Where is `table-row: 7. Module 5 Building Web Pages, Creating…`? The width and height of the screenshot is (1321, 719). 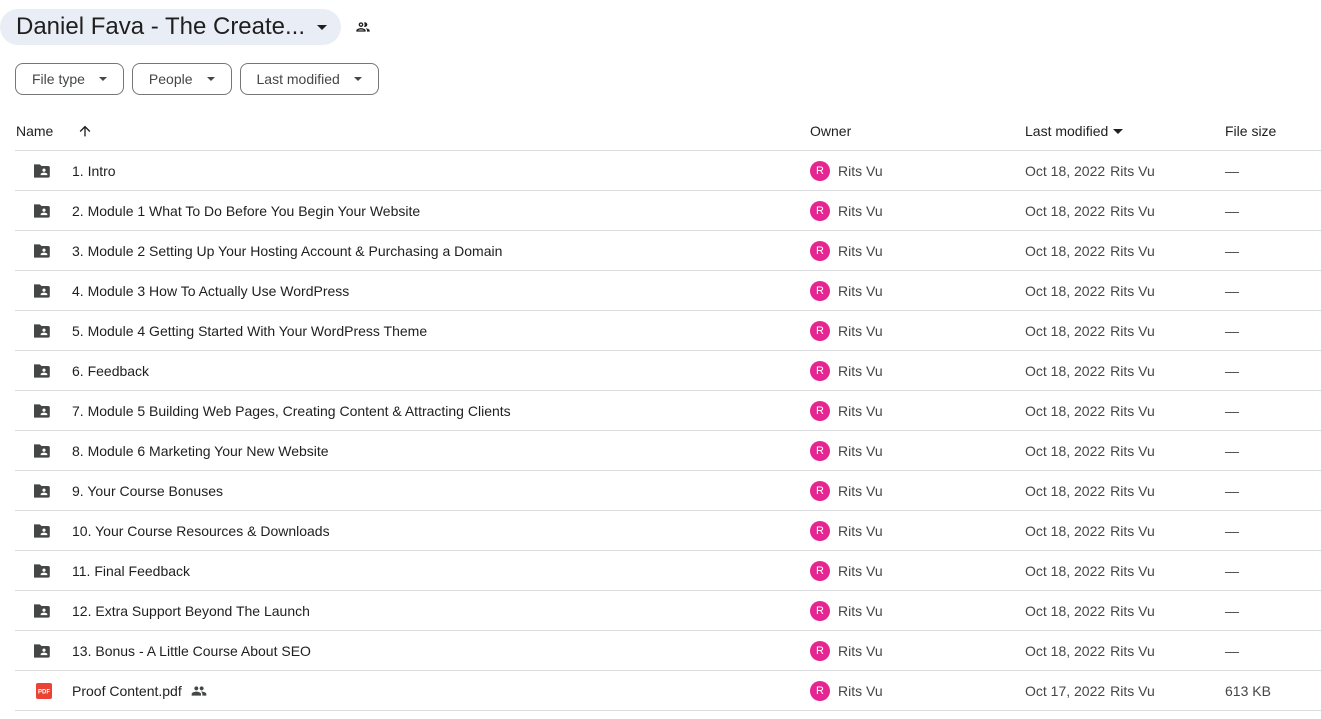 table-row: 7. Module 5 Building Web Pages, Creating… is located at coordinates (668, 411).